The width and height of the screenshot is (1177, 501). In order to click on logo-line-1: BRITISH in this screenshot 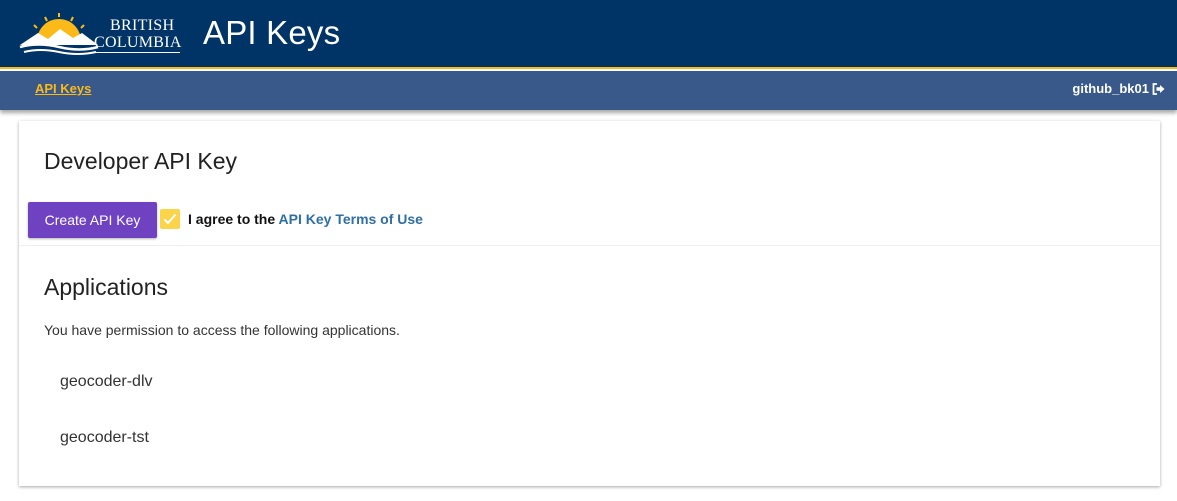, I will do `click(142, 25)`.